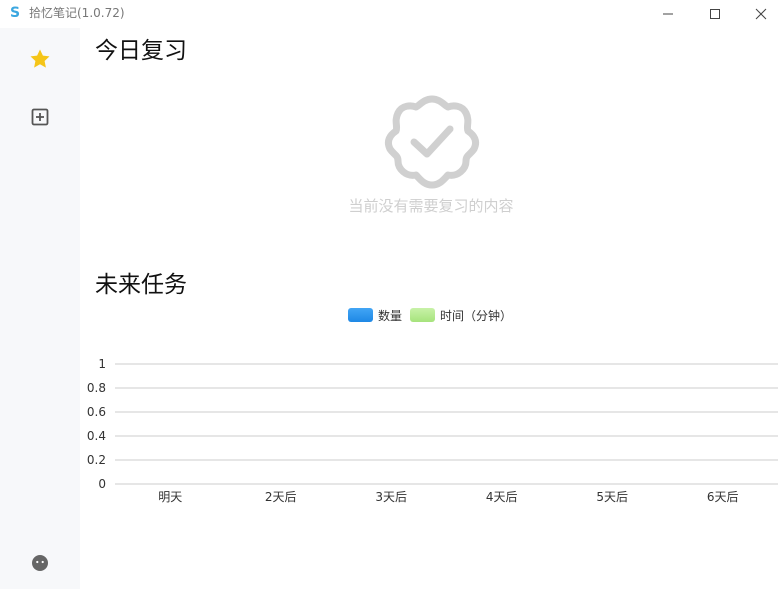 The height and width of the screenshot is (589, 782). What do you see at coordinates (96, 388) in the screenshot?
I see `y-tick-label: 0.8` at bounding box center [96, 388].